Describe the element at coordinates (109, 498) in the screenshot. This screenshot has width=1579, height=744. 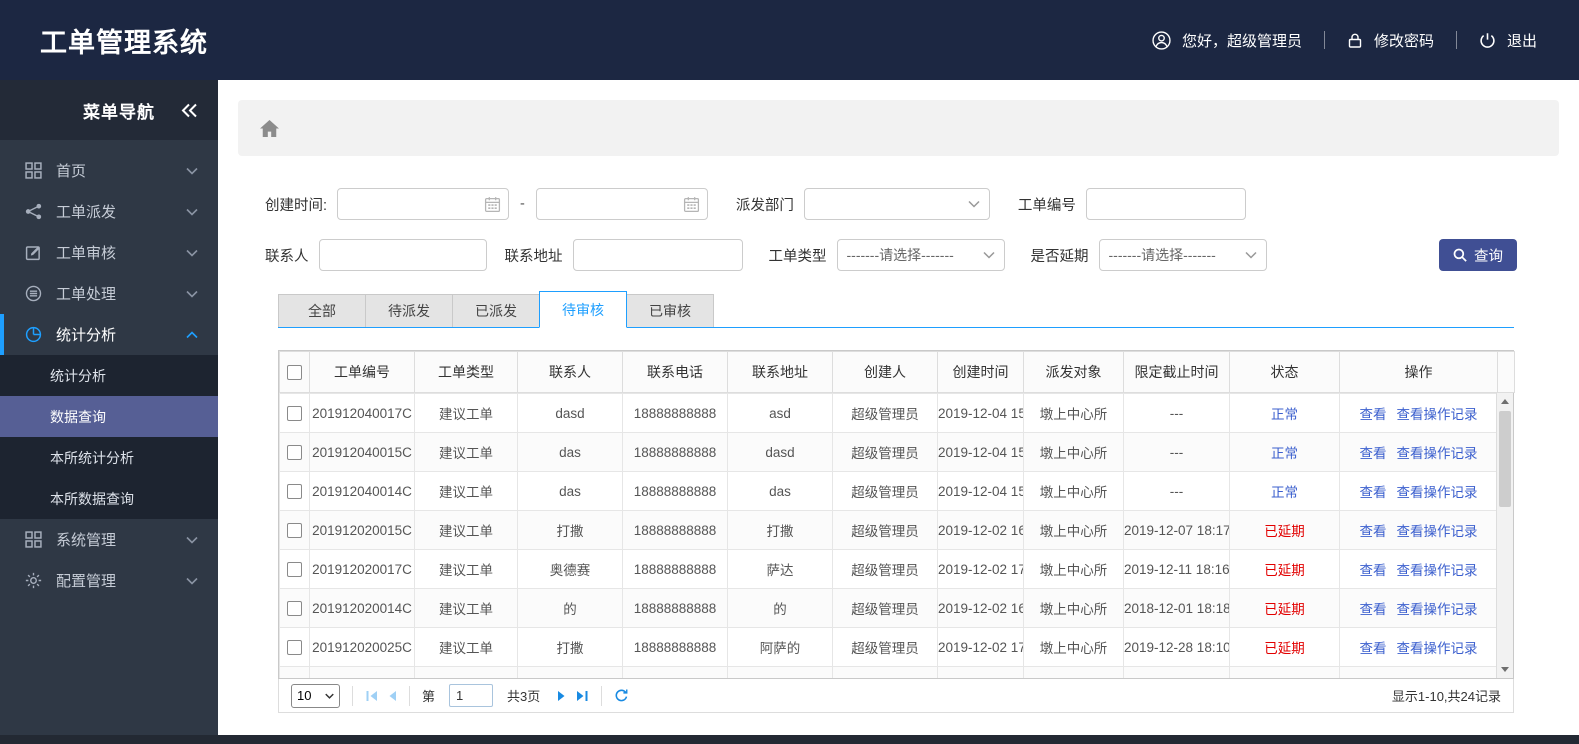
I see `sidebar-subitem-本所数据查询: 本所数据查询` at that location.